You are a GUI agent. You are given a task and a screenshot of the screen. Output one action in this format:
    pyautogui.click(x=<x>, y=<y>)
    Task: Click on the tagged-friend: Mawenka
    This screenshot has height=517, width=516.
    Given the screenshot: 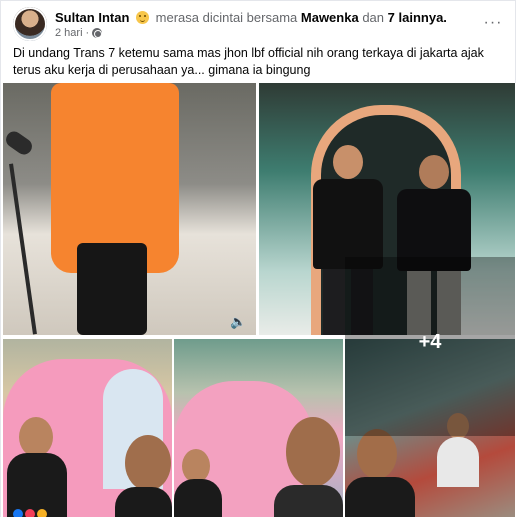 What is the action you would take?
    pyautogui.click(x=330, y=17)
    